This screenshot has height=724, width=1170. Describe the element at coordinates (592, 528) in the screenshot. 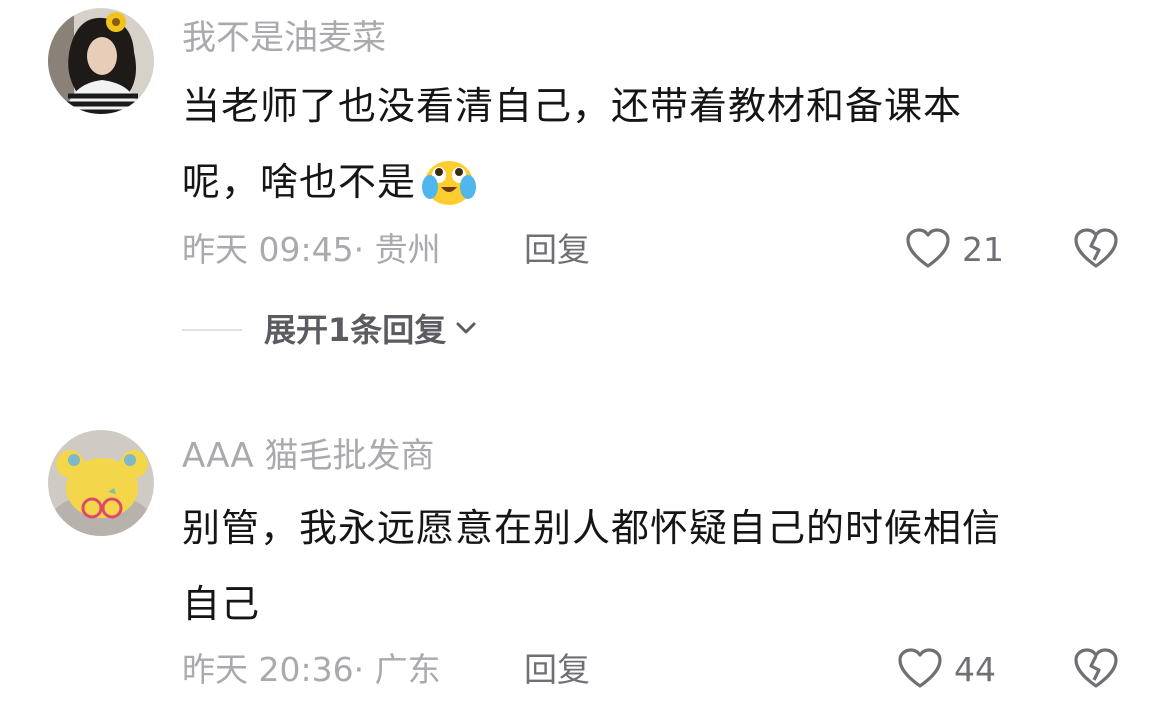

I see `comment-text-line: 别管，我永远愿意在别人都怀疑自己的时候相信` at that location.